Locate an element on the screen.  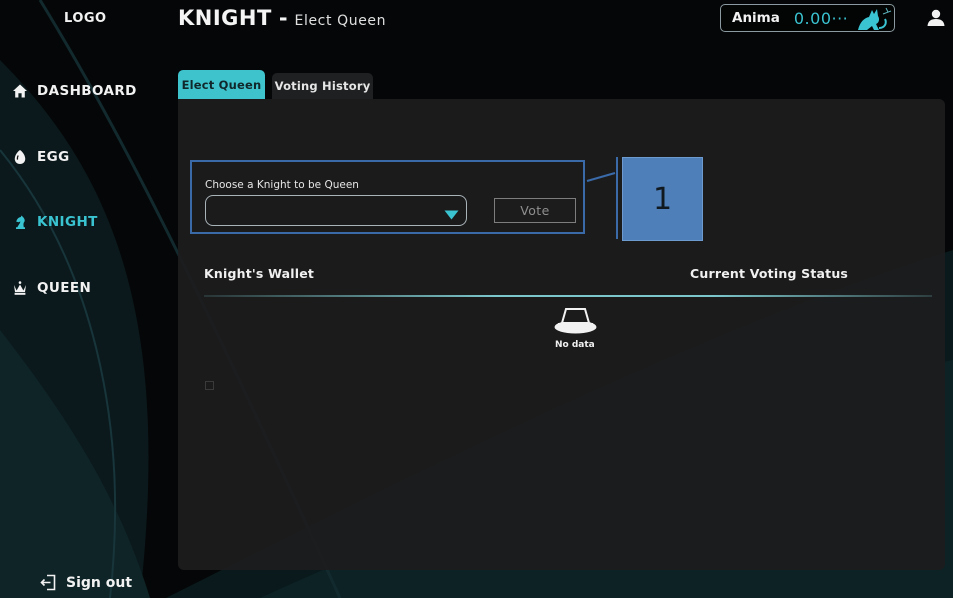
sidebar-item-label: EGG is located at coordinates (53, 157).